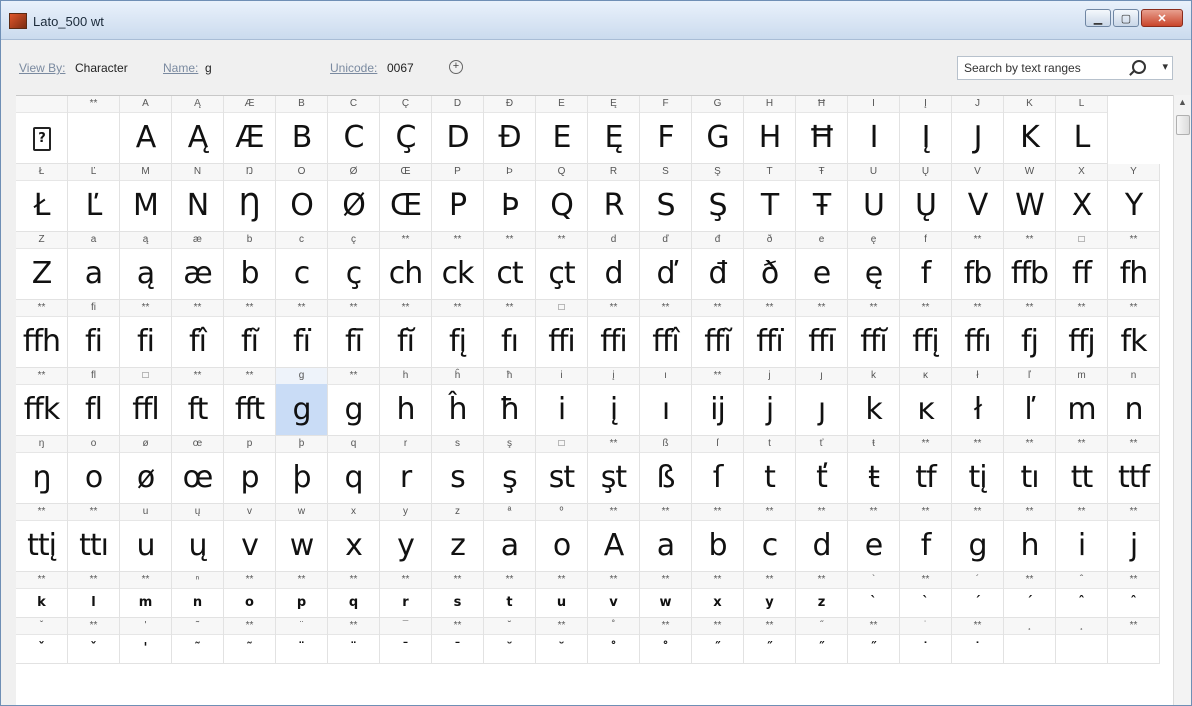 Image resolution: width=1192 pixels, height=706 pixels. Describe the element at coordinates (42, 68) in the screenshot. I see `view-by-link: View By:` at that location.